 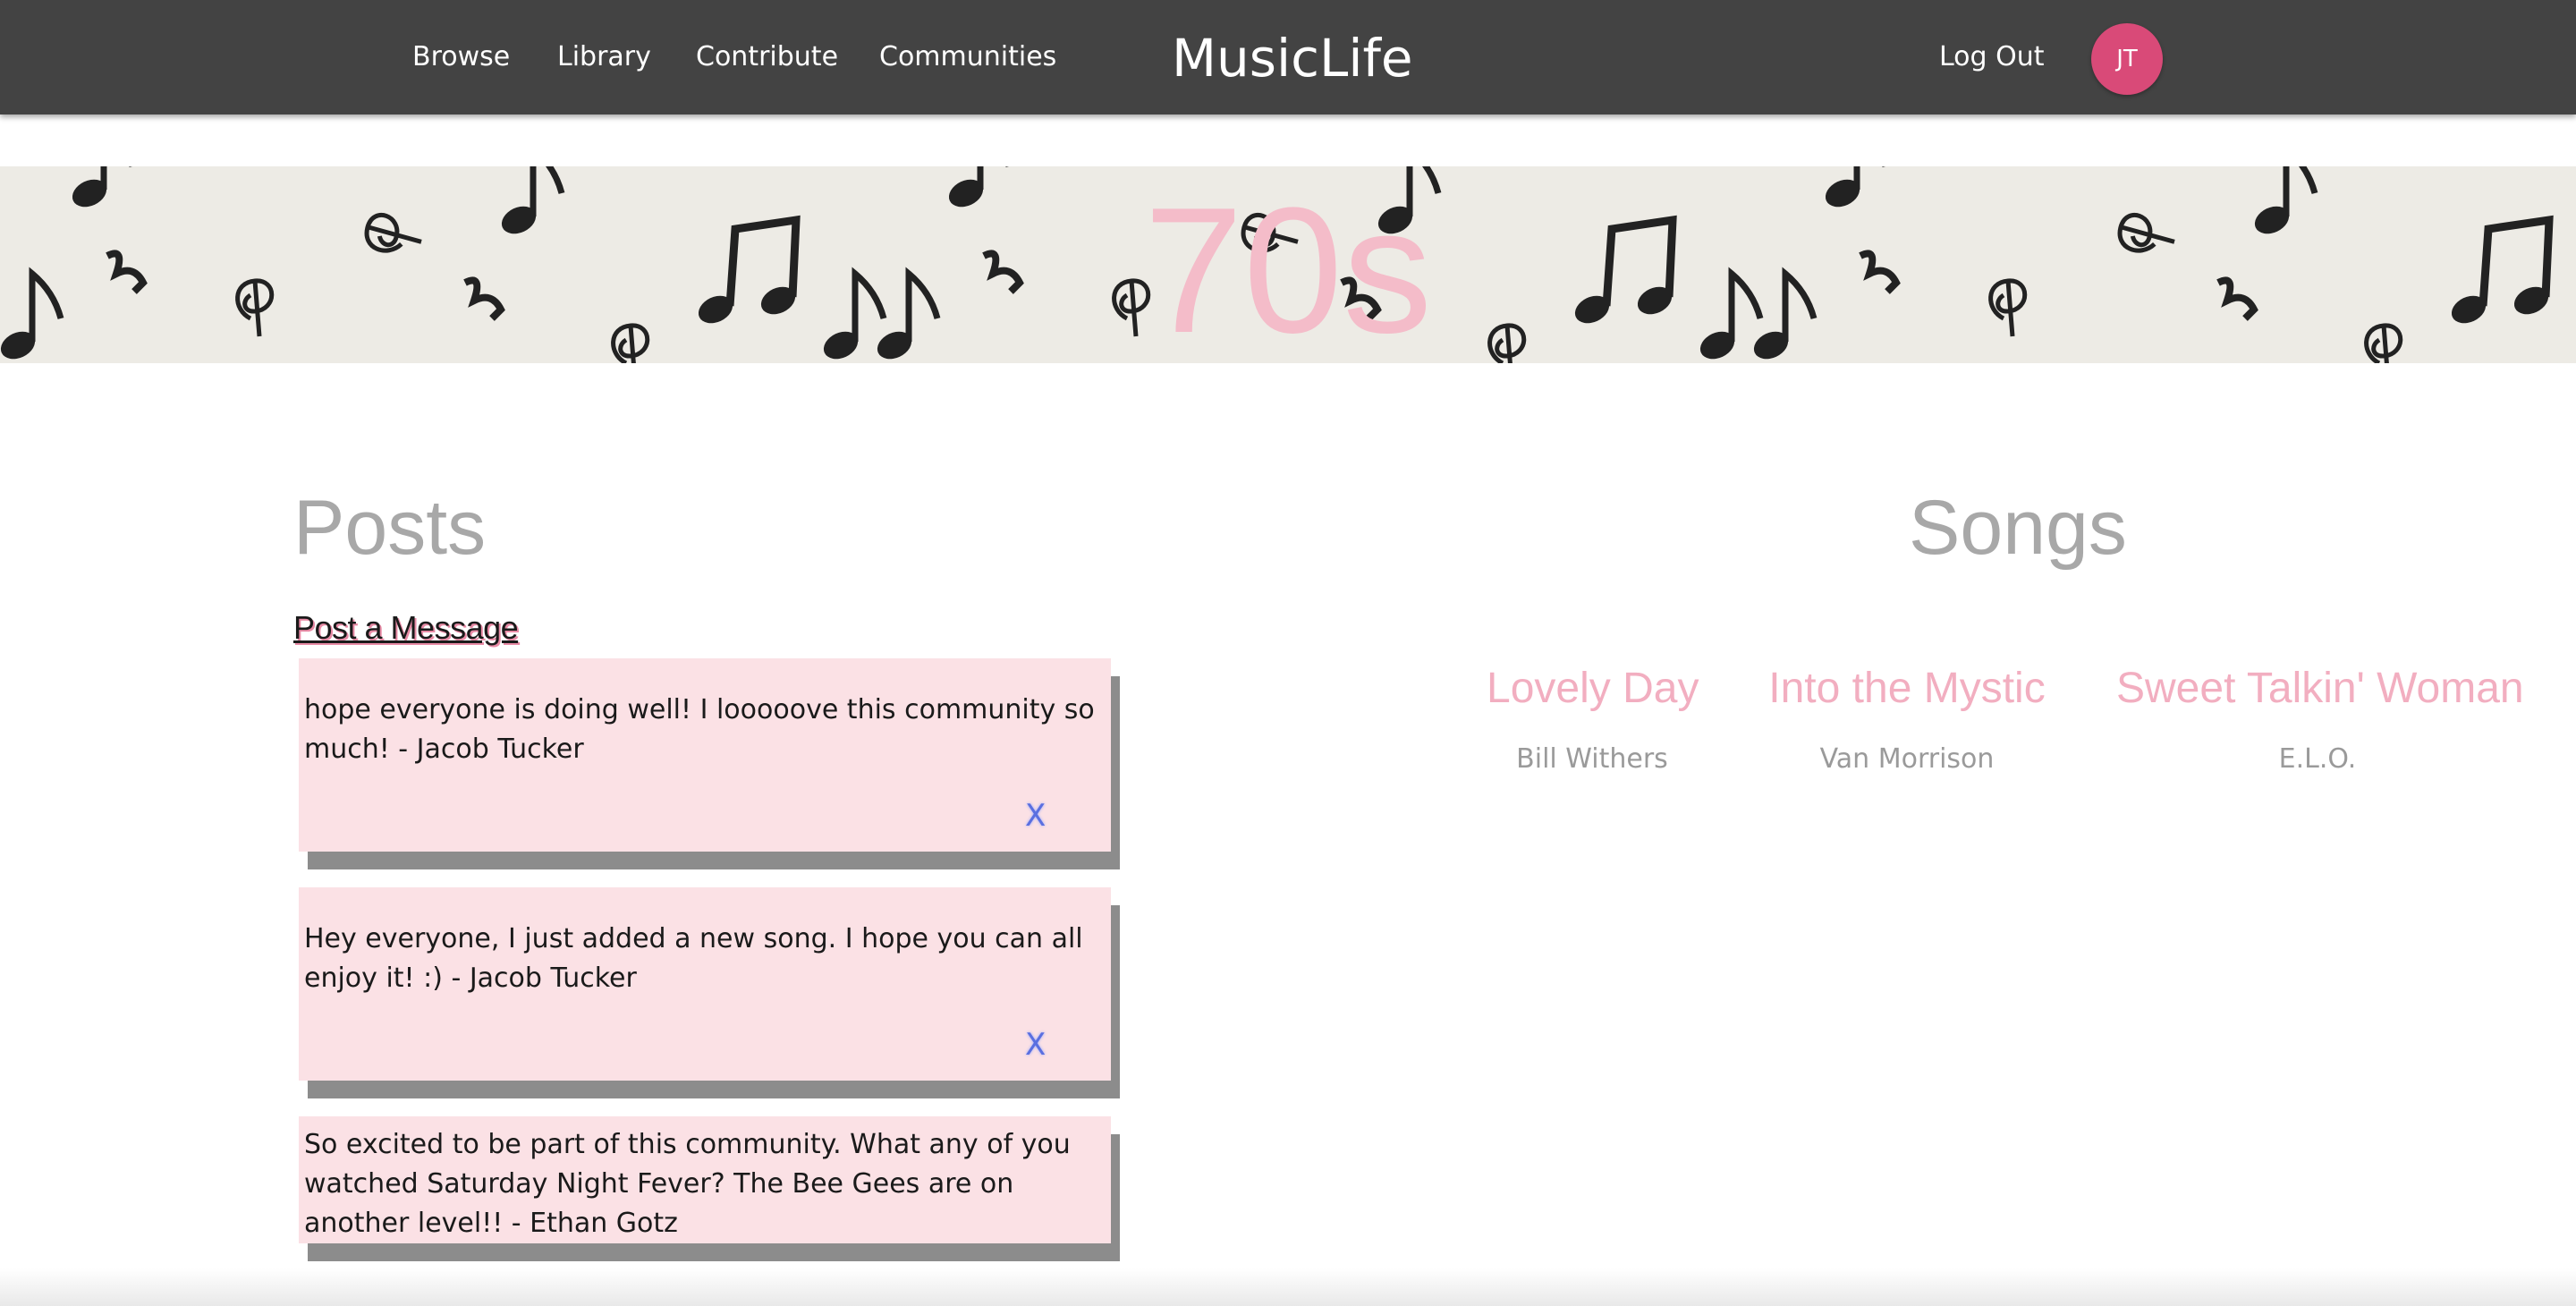 What do you see at coordinates (1592, 759) in the screenshot?
I see `song-artist: Bill Withers` at bounding box center [1592, 759].